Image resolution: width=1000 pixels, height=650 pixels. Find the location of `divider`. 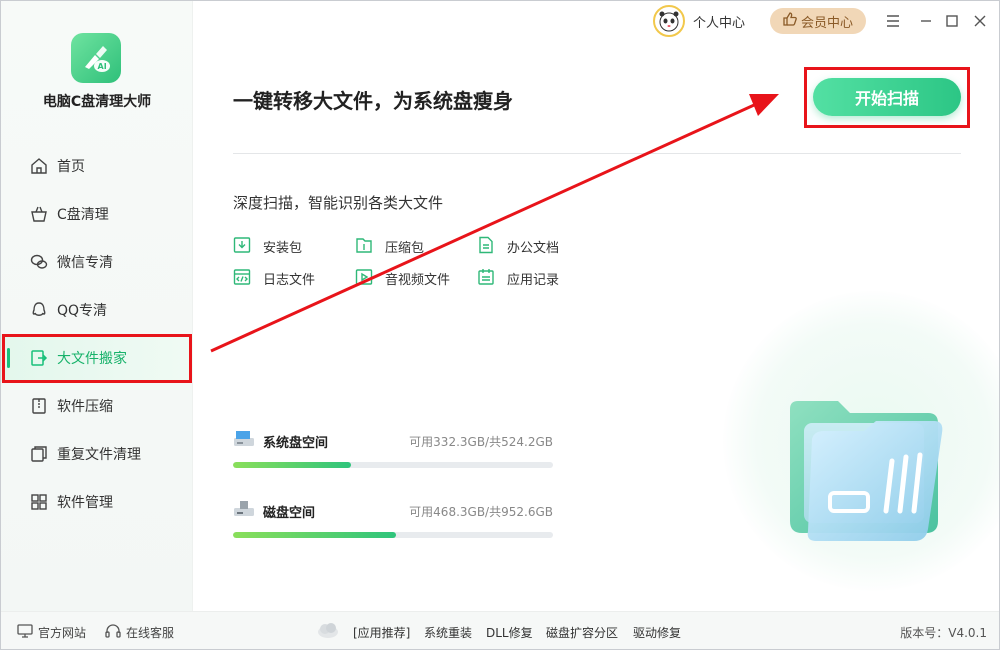

divider is located at coordinates (597, 153).